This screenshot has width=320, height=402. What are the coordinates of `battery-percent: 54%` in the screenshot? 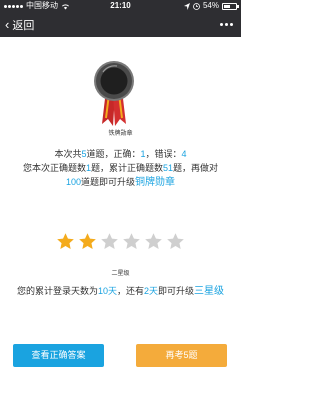 It's located at (210, 5).